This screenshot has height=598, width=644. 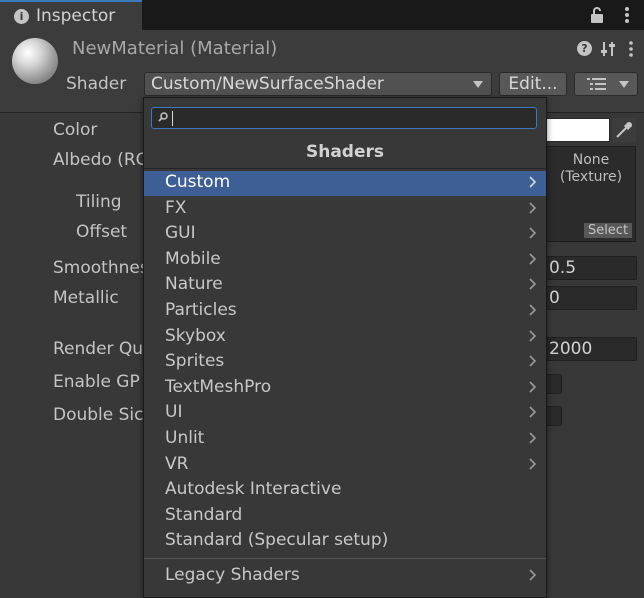 I want to click on metallic-field: 0, so click(x=591, y=298).